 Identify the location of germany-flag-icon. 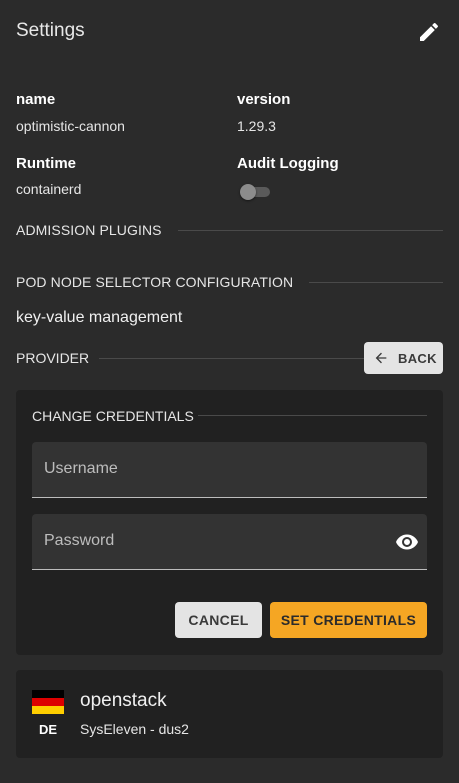
(48, 702).